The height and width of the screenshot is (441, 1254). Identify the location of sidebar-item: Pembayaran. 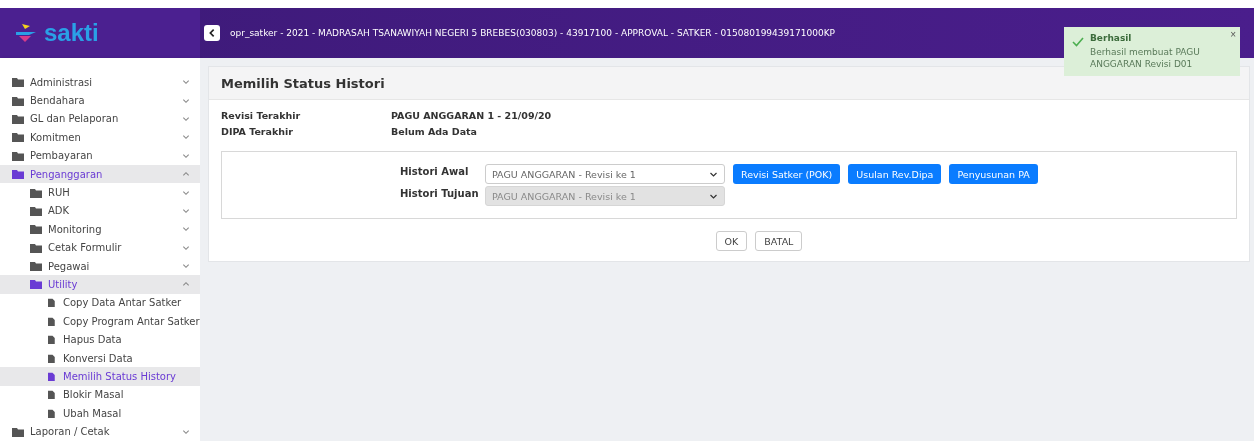
(100, 155).